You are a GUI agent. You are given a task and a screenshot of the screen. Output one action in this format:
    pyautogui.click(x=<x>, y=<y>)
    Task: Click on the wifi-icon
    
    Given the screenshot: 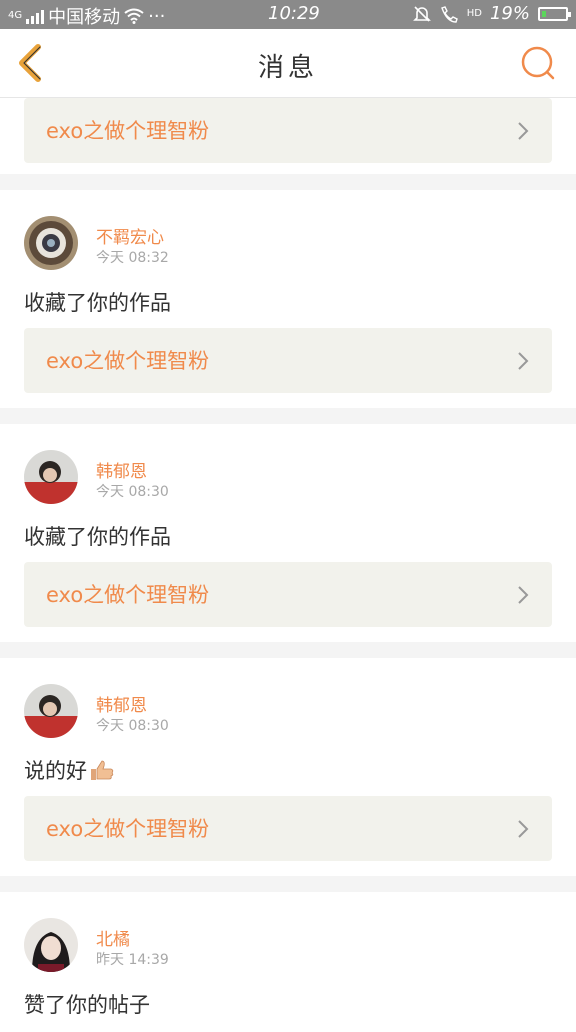 What is the action you would take?
    pyautogui.click(x=134, y=16)
    